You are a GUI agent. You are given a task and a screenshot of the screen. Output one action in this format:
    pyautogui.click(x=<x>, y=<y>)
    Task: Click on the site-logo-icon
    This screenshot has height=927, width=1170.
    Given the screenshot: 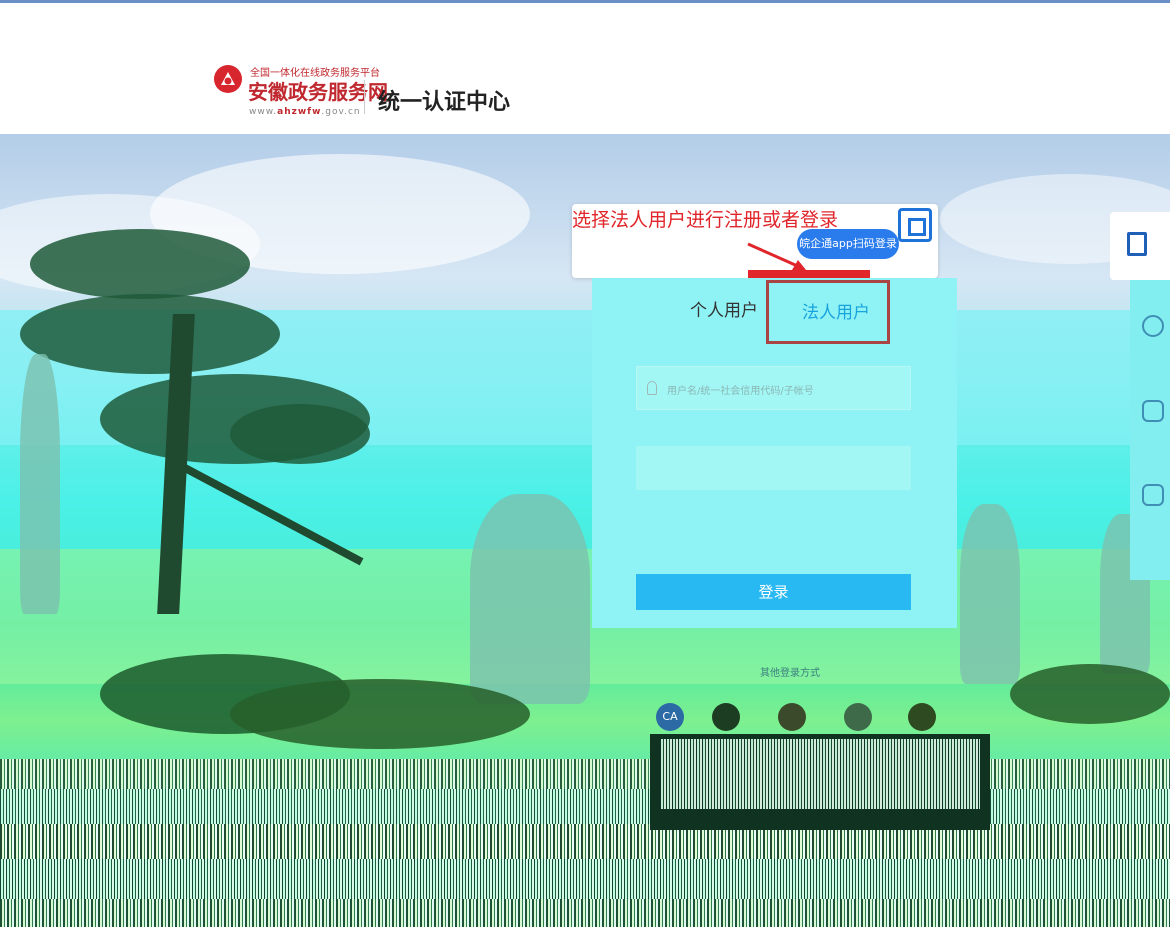 What is the action you would take?
    pyautogui.click(x=228, y=79)
    